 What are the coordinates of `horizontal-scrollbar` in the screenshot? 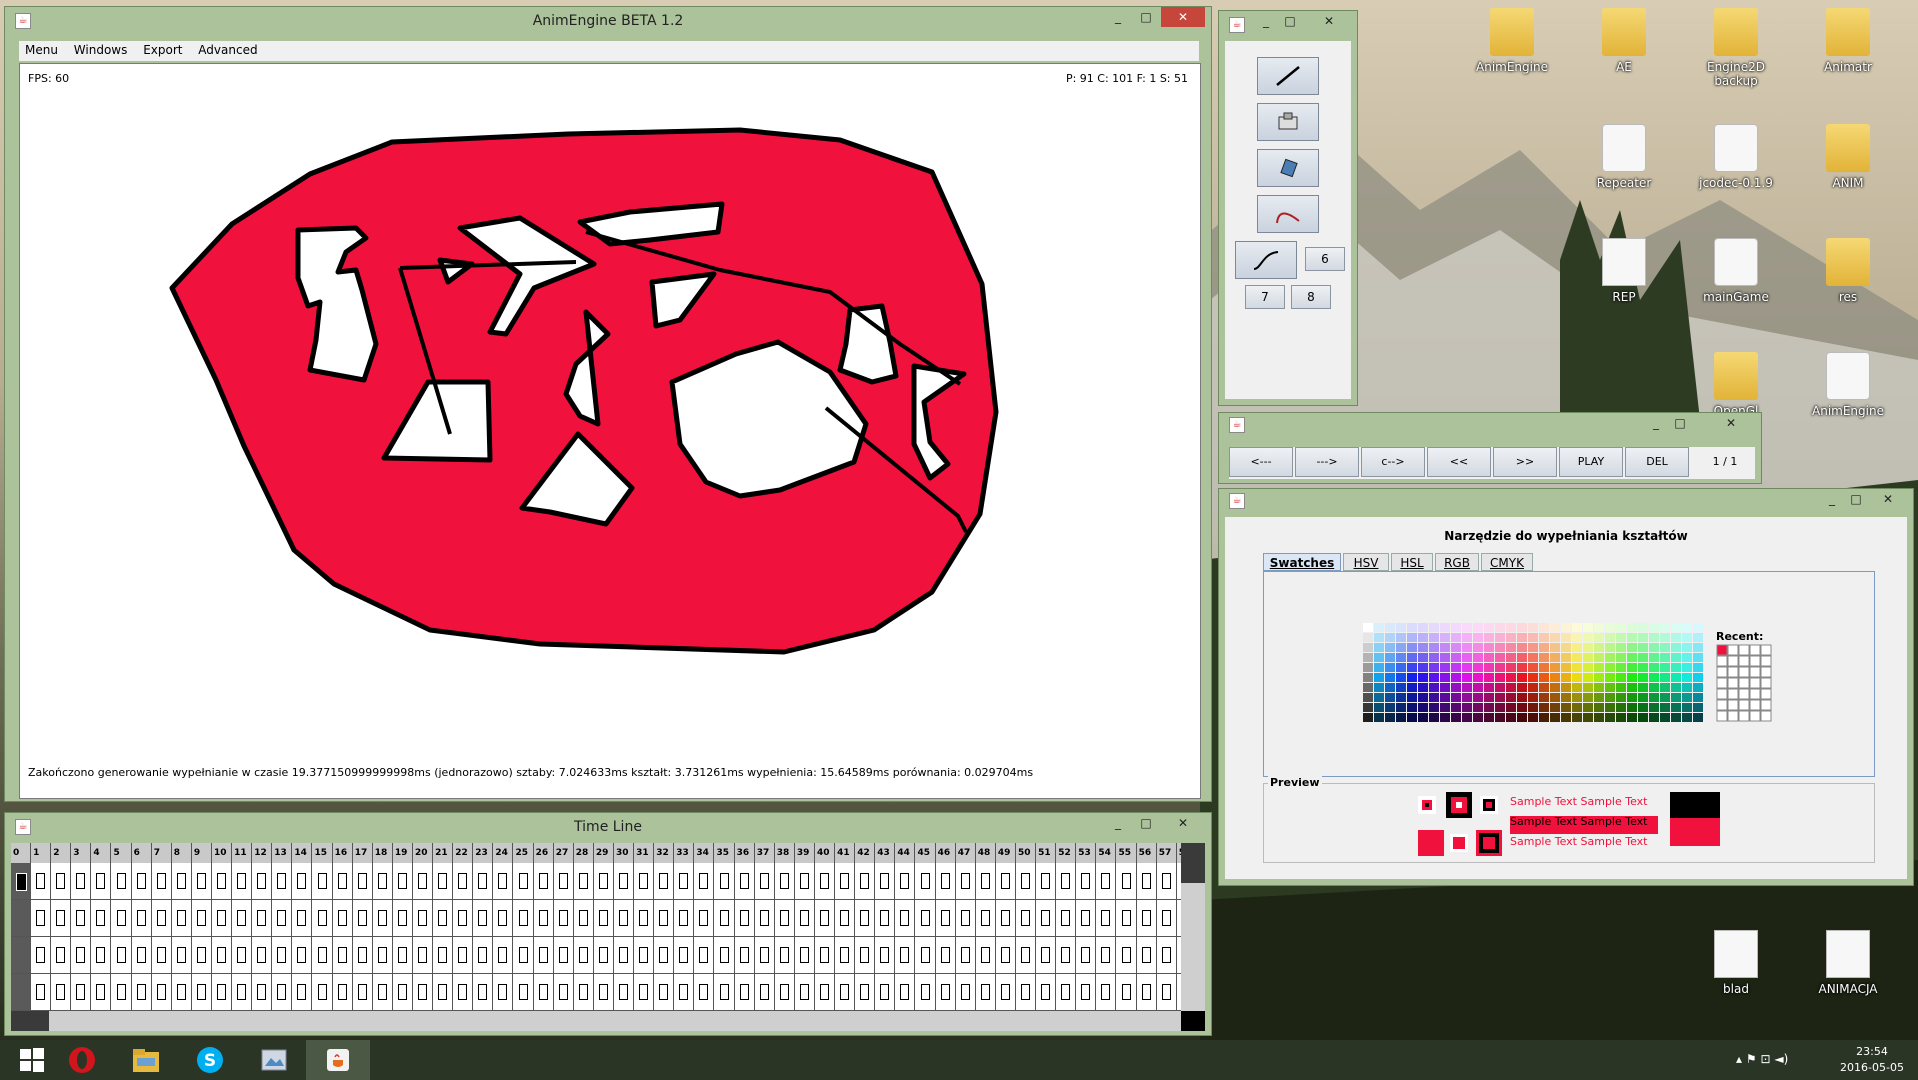 It's located at (596, 1021).